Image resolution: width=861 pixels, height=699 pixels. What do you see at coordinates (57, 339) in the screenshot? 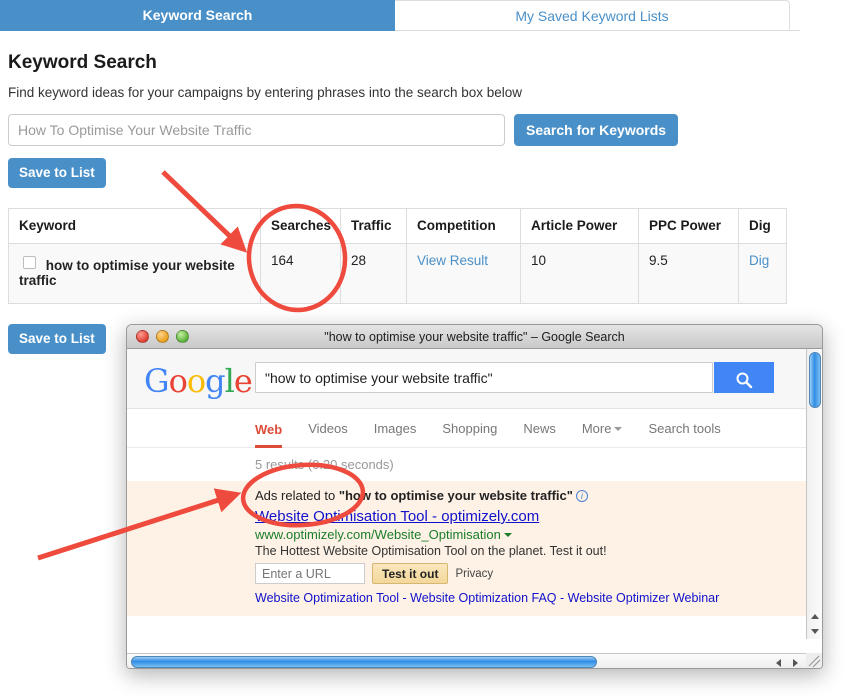
I see `save-to-list-button-bottom: Save to List` at bounding box center [57, 339].